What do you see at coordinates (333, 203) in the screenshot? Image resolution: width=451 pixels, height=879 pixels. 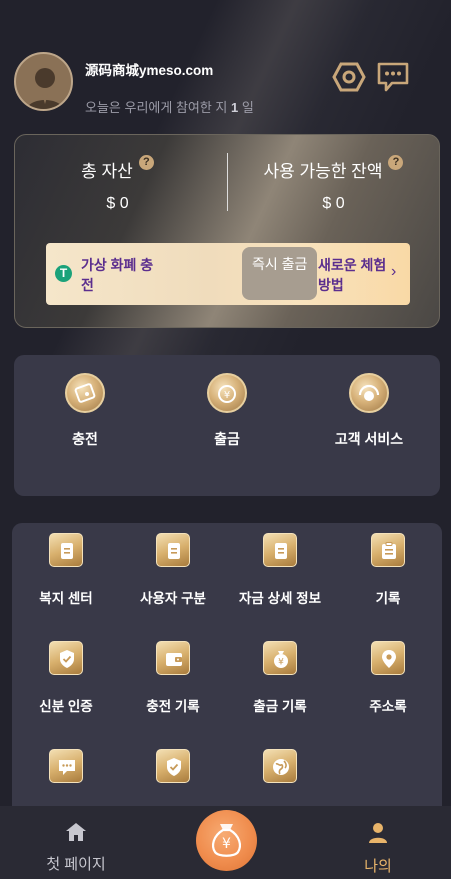 I see `available-balance-value: $ 0` at bounding box center [333, 203].